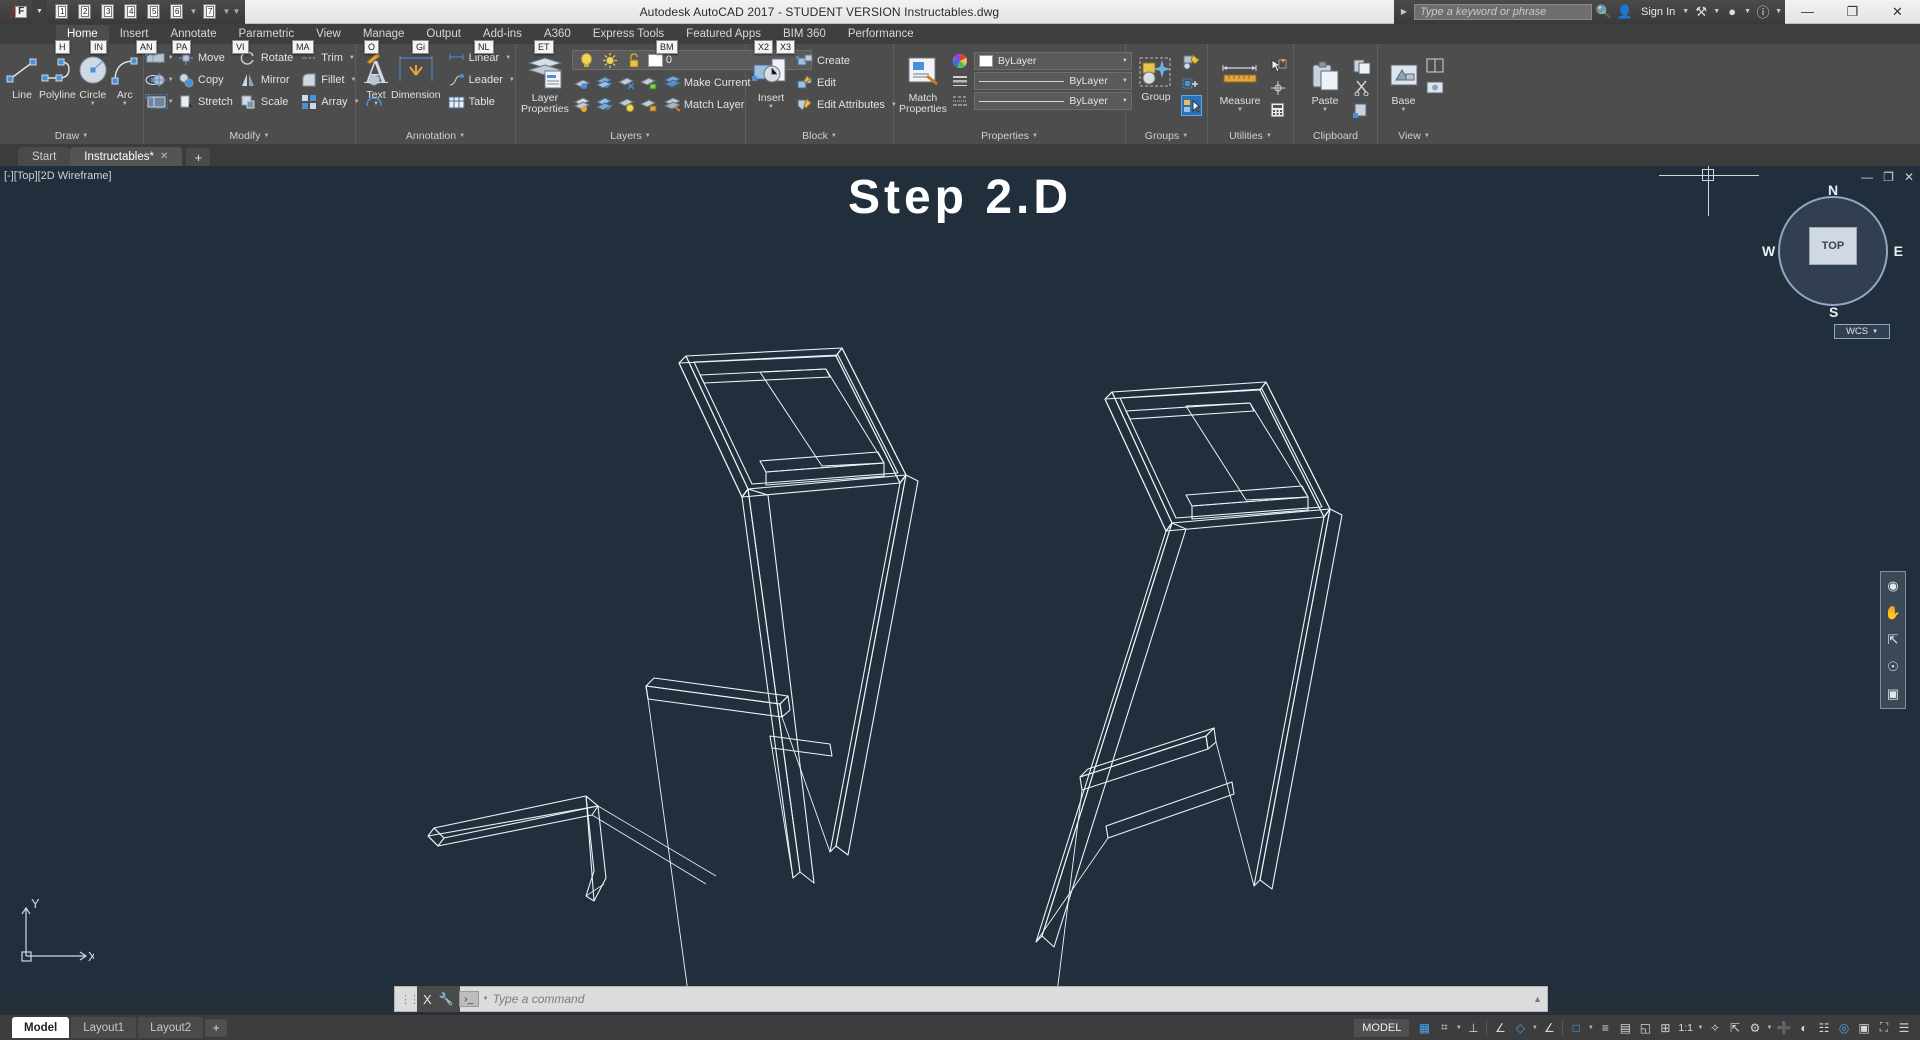  What do you see at coordinates (1605, 1028) in the screenshot?
I see `lineweight-toggle: ≡` at bounding box center [1605, 1028].